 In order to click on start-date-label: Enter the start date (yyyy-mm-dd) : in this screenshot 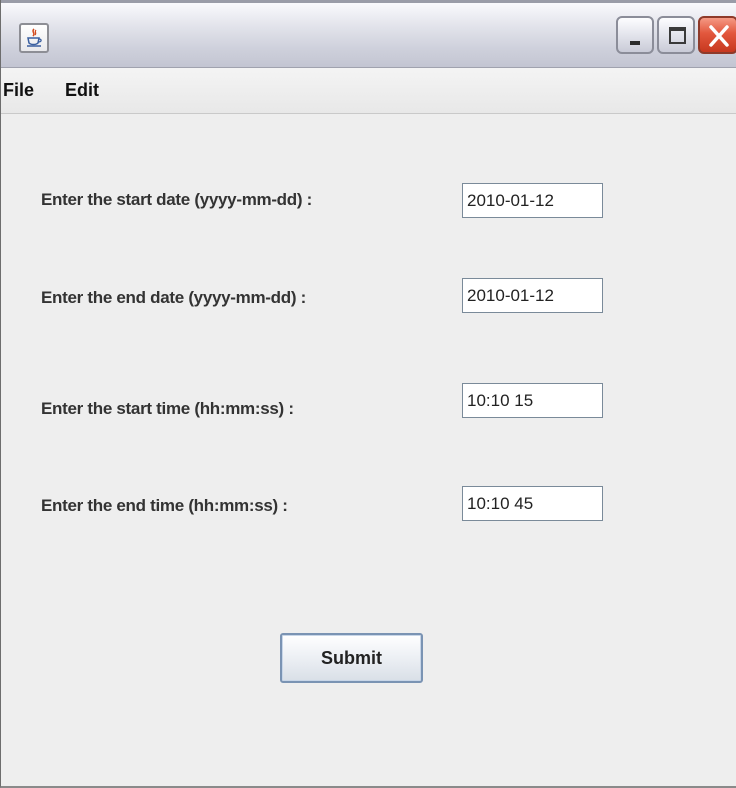, I will do `click(176, 199)`.